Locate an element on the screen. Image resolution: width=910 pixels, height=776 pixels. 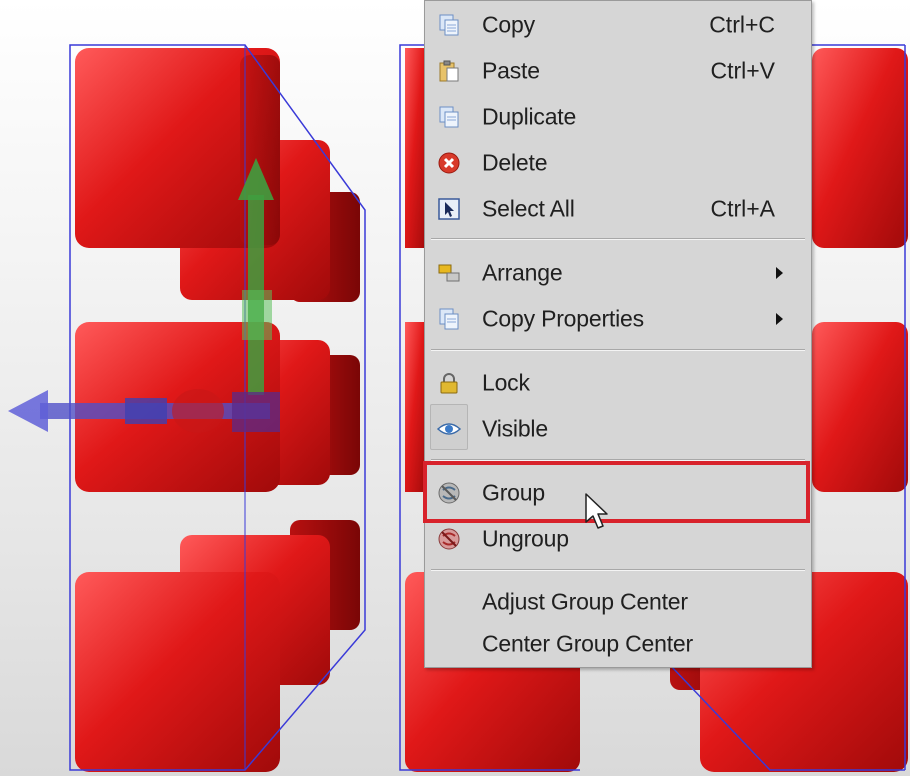
x-axis-arrow-icon is located at coordinates (28, 411).